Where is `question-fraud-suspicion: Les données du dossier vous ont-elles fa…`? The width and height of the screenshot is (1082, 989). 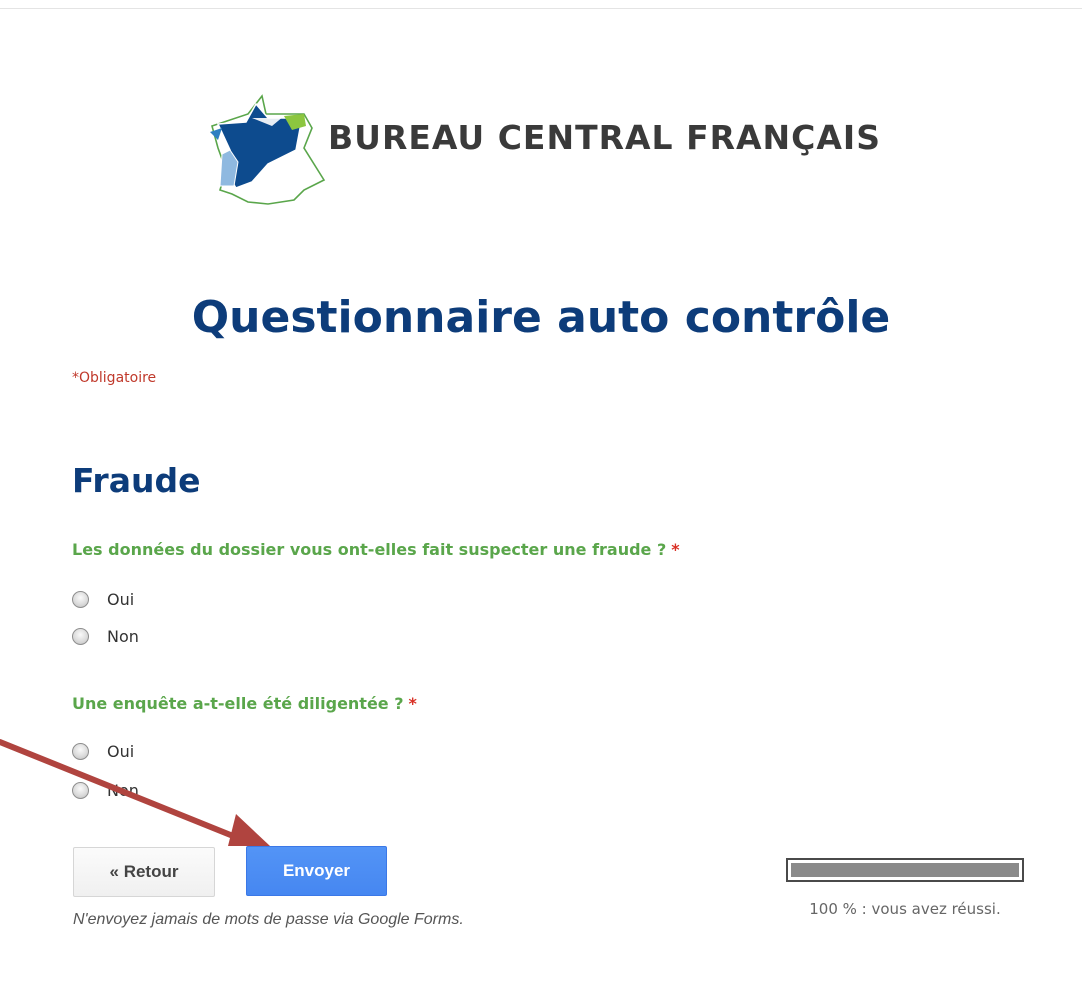 question-fraud-suspicion: Les données du dossier vous ont-elles fa… is located at coordinates (376, 593).